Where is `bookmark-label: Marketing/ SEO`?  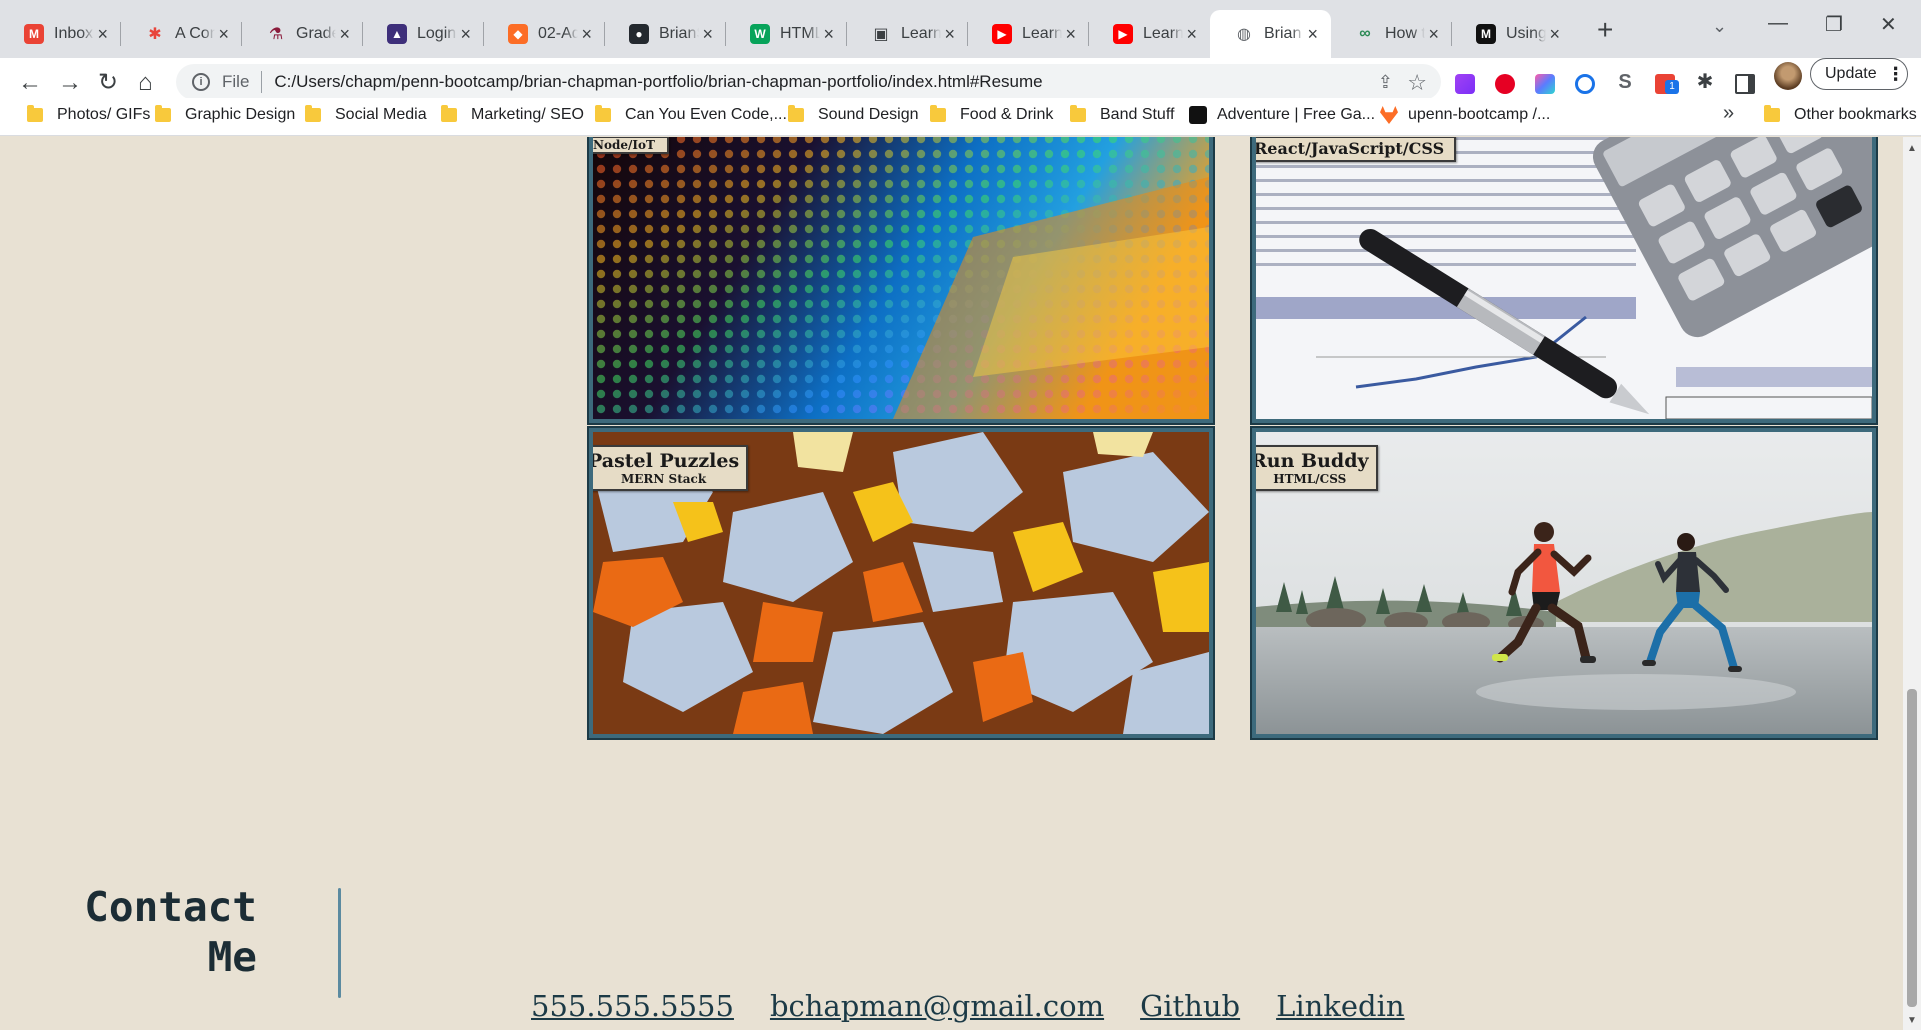
bookmark-label: Marketing/ SEO is located at coordinates (527, 114).